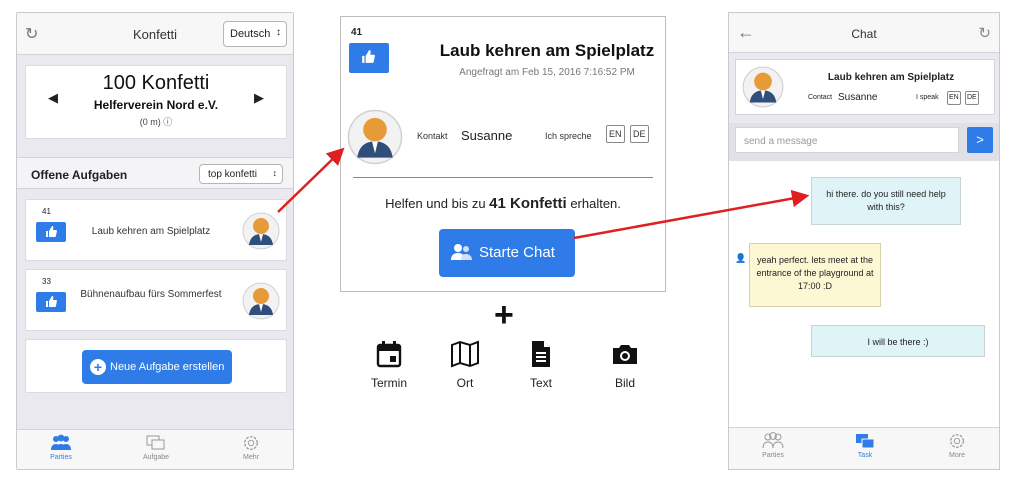  What do you see at coordinates (311, 180) in the screenshot?
I see `flow-arrow-task-to-detail` at bounding box center [311, 180].